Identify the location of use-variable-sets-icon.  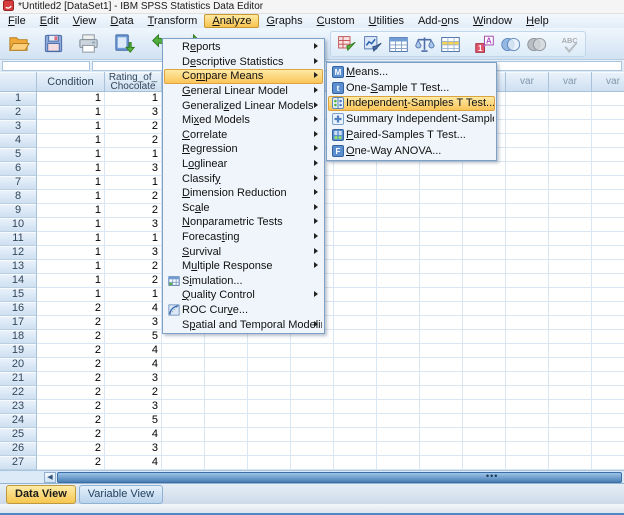
(510, 44).